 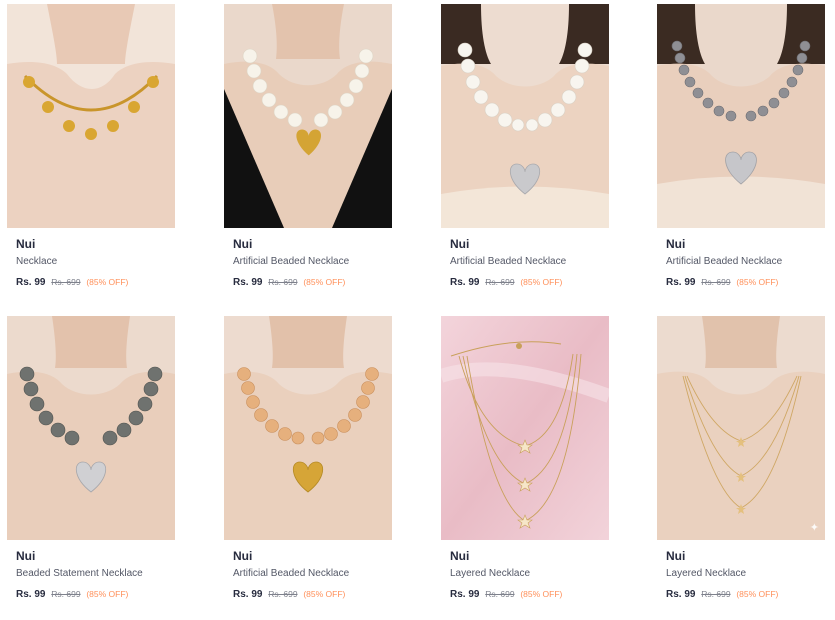 What do you see at coordinates (79, 573) in the screenshot?
I see `product-title: Beaded Statement Necklace` at bounding box center [79, 573].